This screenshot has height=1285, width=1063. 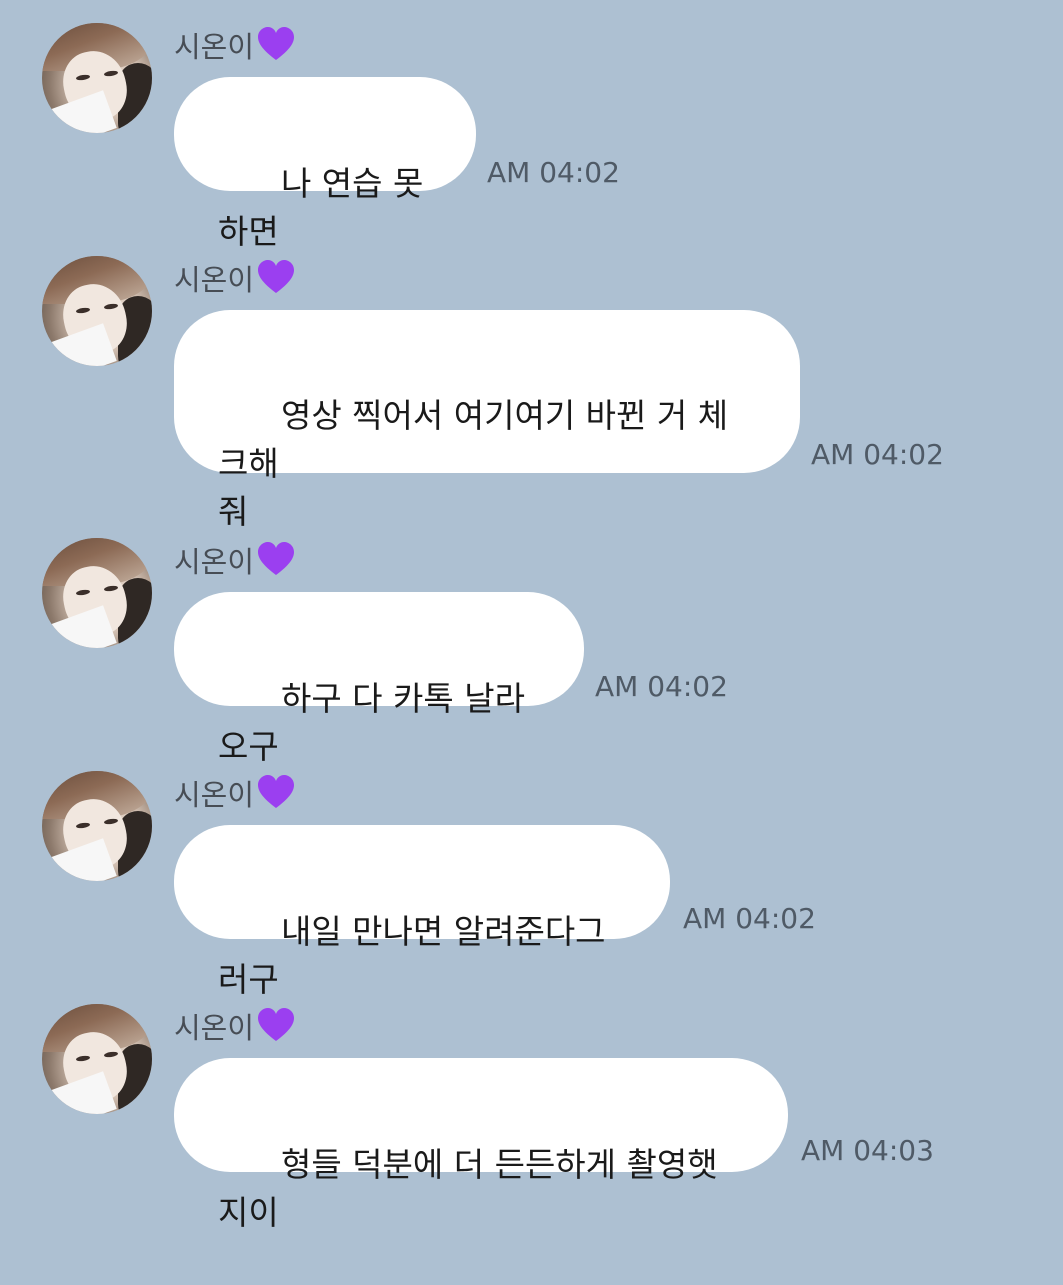 I want to click on message-text: 내일 만나면 알려준다그러구, so click(x=412, y=955).